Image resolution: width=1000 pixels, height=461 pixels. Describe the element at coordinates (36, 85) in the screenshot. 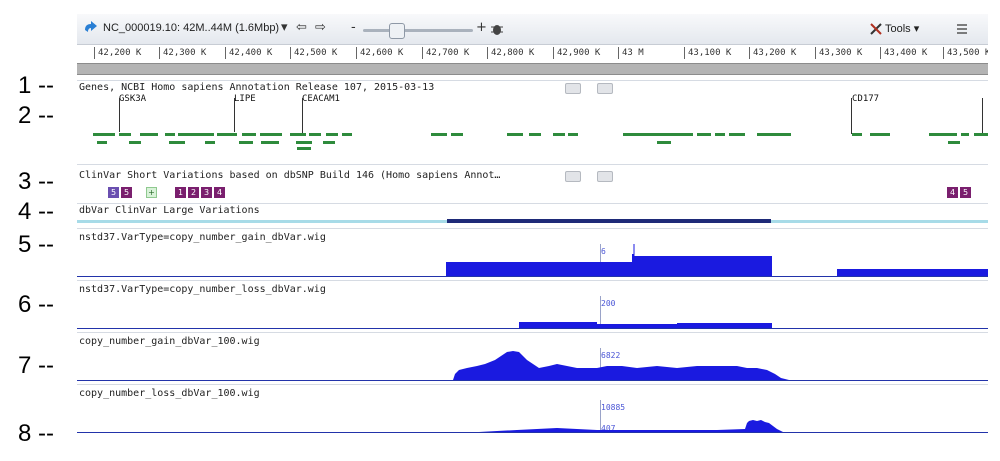

I see `row-number-1: 1 --` at that location.